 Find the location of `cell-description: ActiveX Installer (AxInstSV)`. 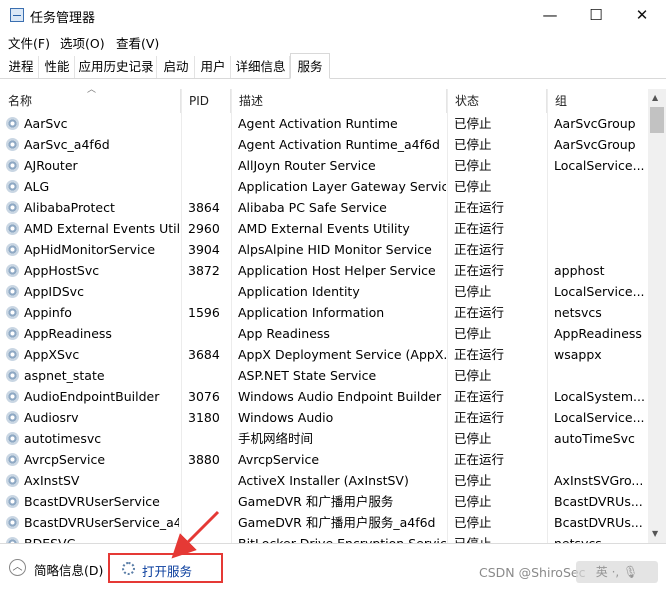

cell-description: ActiveX Installer (AxInstSV) is located at coordinates (323, 480).